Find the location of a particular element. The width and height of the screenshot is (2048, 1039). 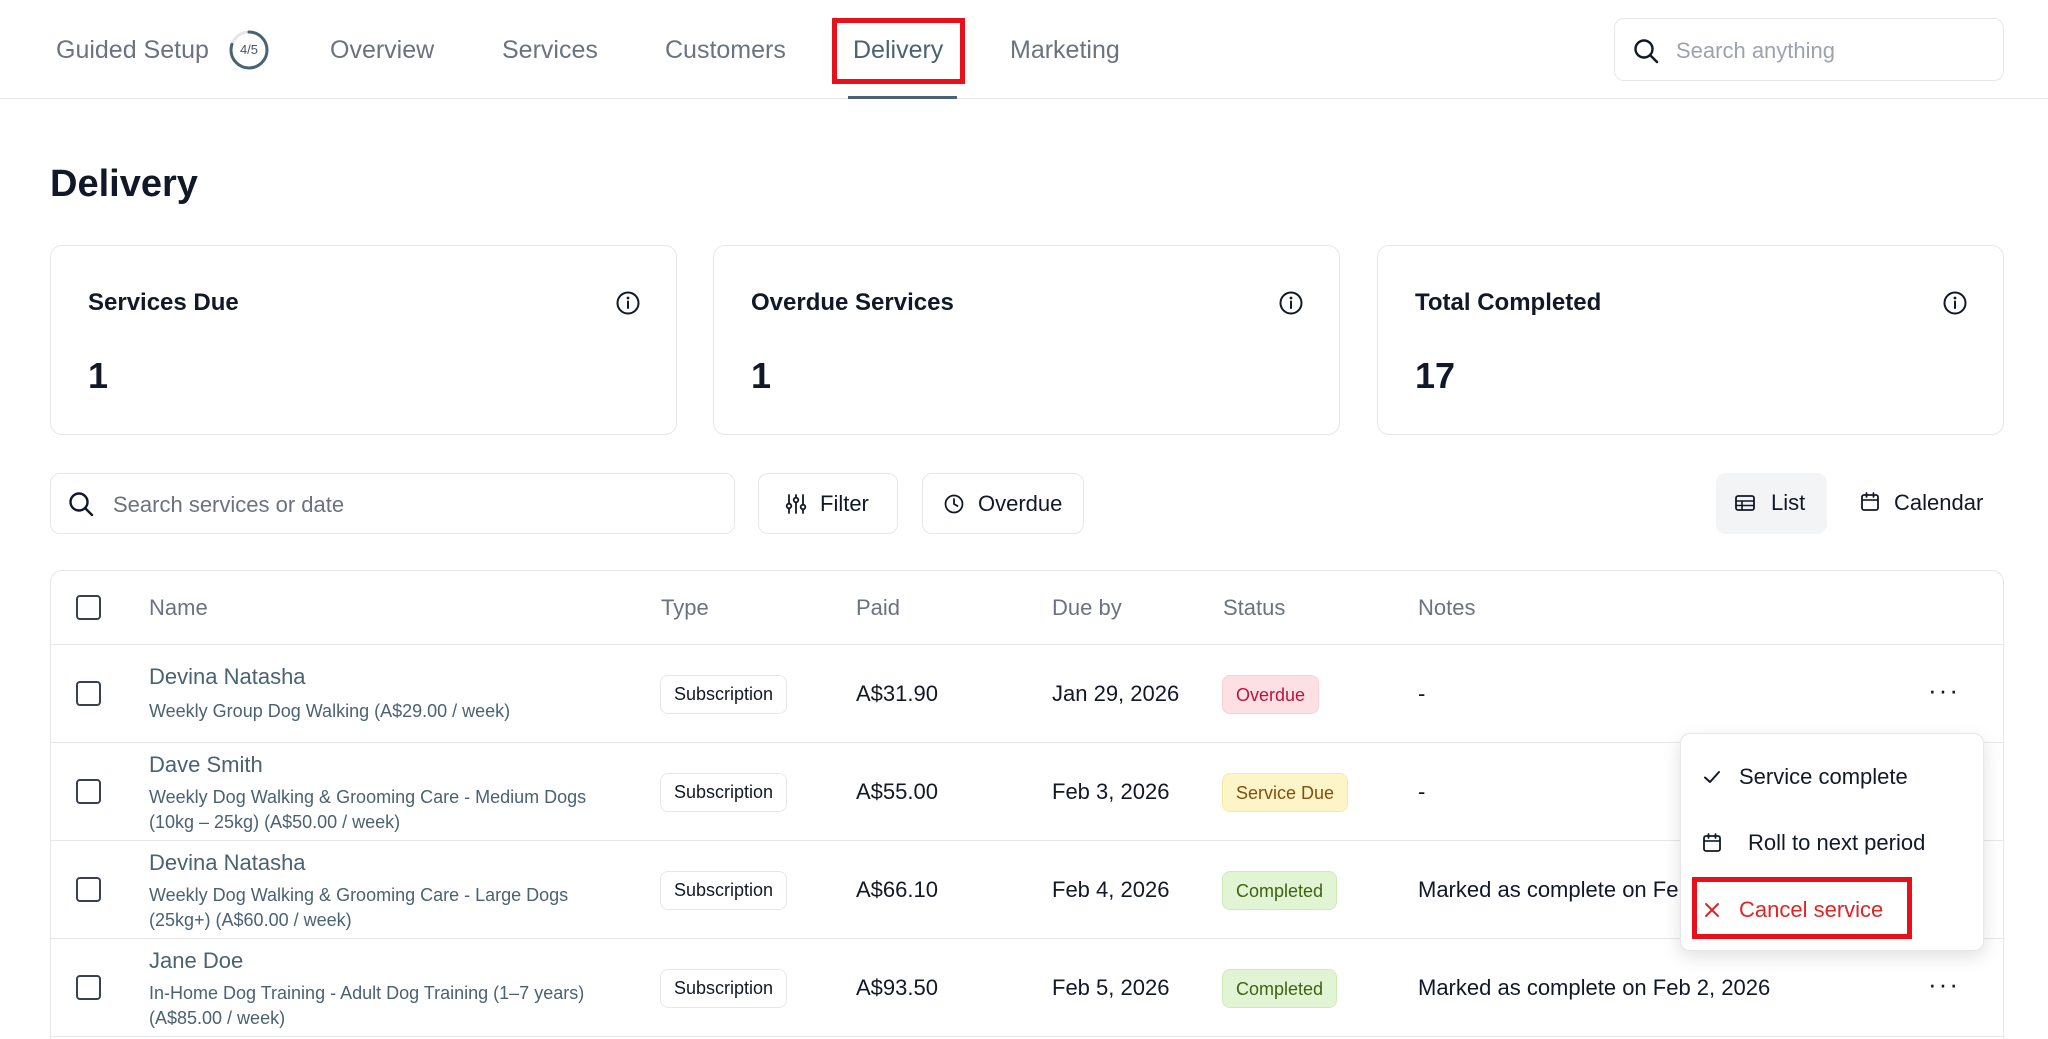

due-date: Jan 29, 2026 is located at coordinates (1116, 693).